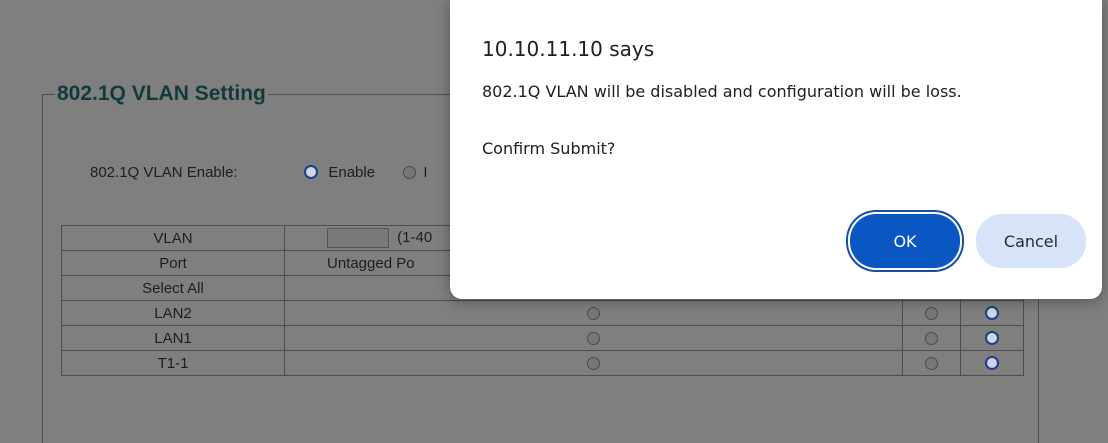  What do you see at coordinates (164, 172) in the screenshot?
I see `vlan-enable-label: 802.1Q VLAN Enable:` at bounding box center [164, 172].